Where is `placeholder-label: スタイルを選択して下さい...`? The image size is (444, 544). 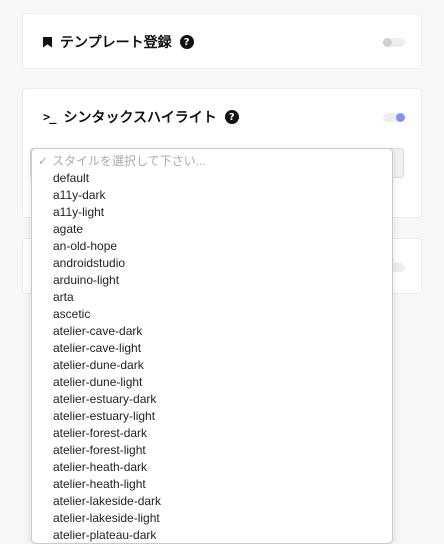 placeholder-label: スタイルを選択して下さい... is located at coordinates (129, 161).